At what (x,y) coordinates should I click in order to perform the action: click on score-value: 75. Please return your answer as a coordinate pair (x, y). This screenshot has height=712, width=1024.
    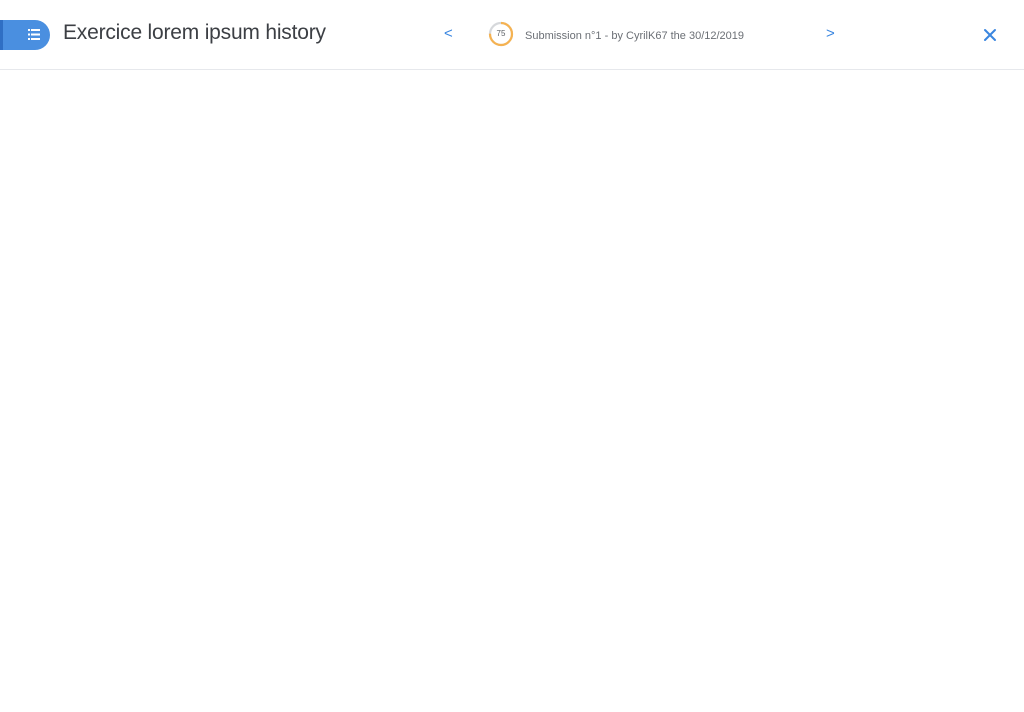
    Looking at the image, I should click on (501, 33).